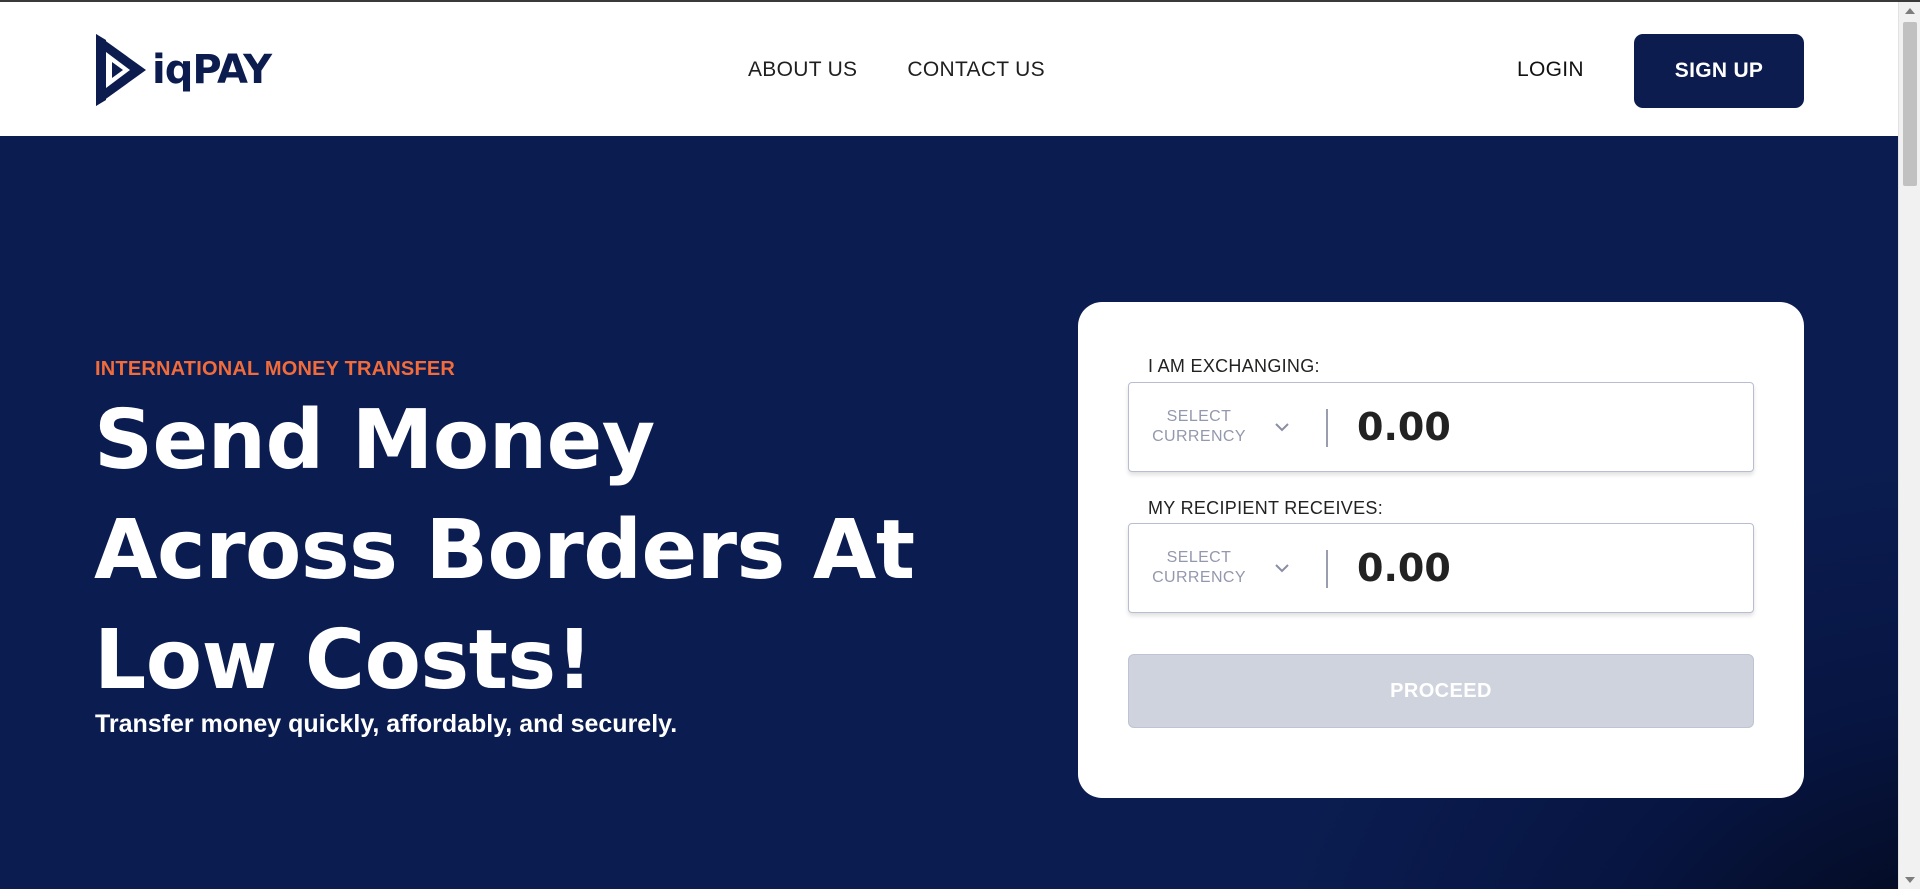 Image resolution: width=1920 pixels, height=889 pixels. I want to click on send-label: I AM EXCHANGING:, so click(1234, 366).